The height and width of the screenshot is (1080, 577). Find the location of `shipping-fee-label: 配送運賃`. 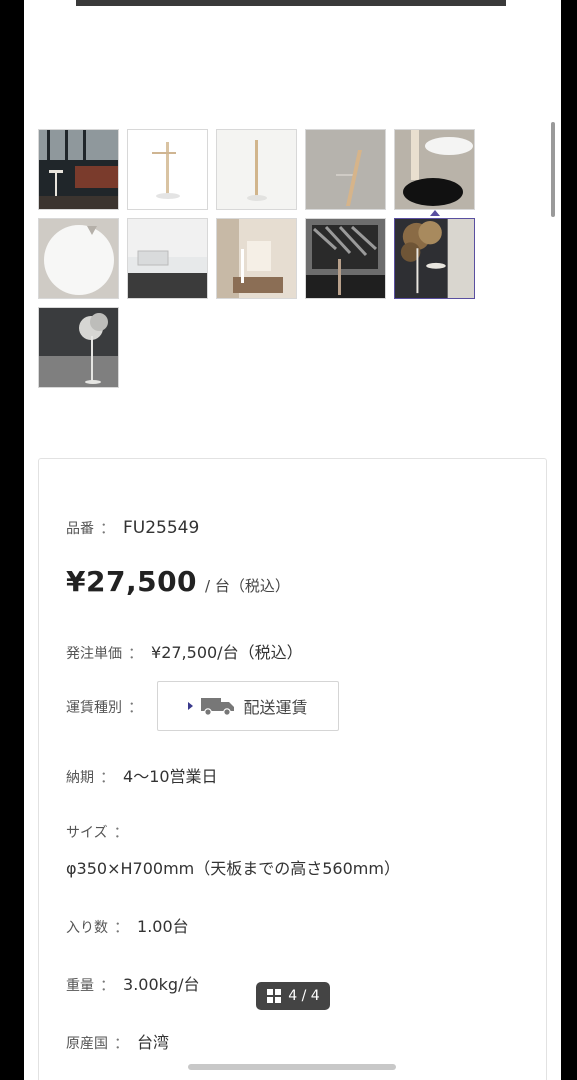

shipping-fee-label: 配送運賃 is located at coordinates (275, 707).